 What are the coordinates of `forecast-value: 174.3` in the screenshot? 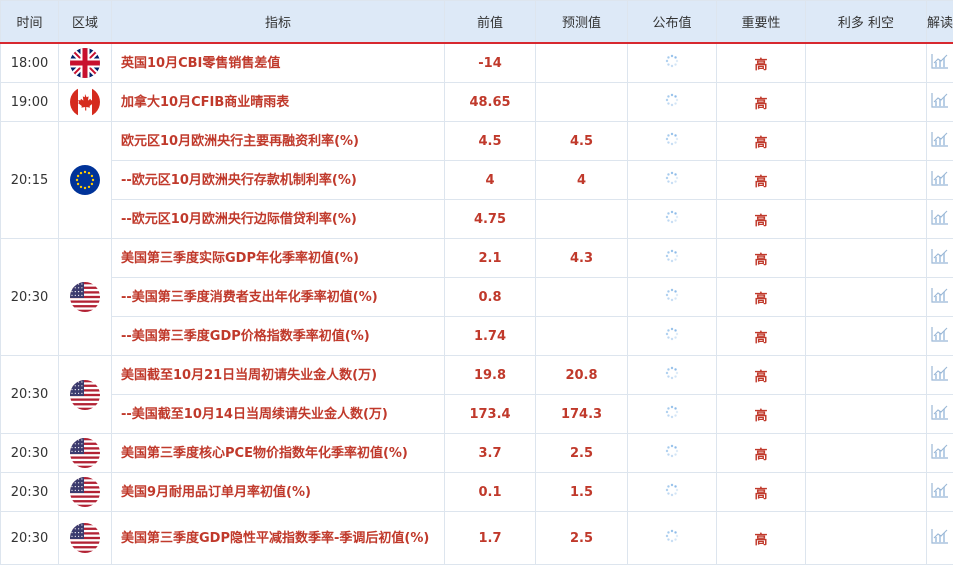 It's located at (582, 414).